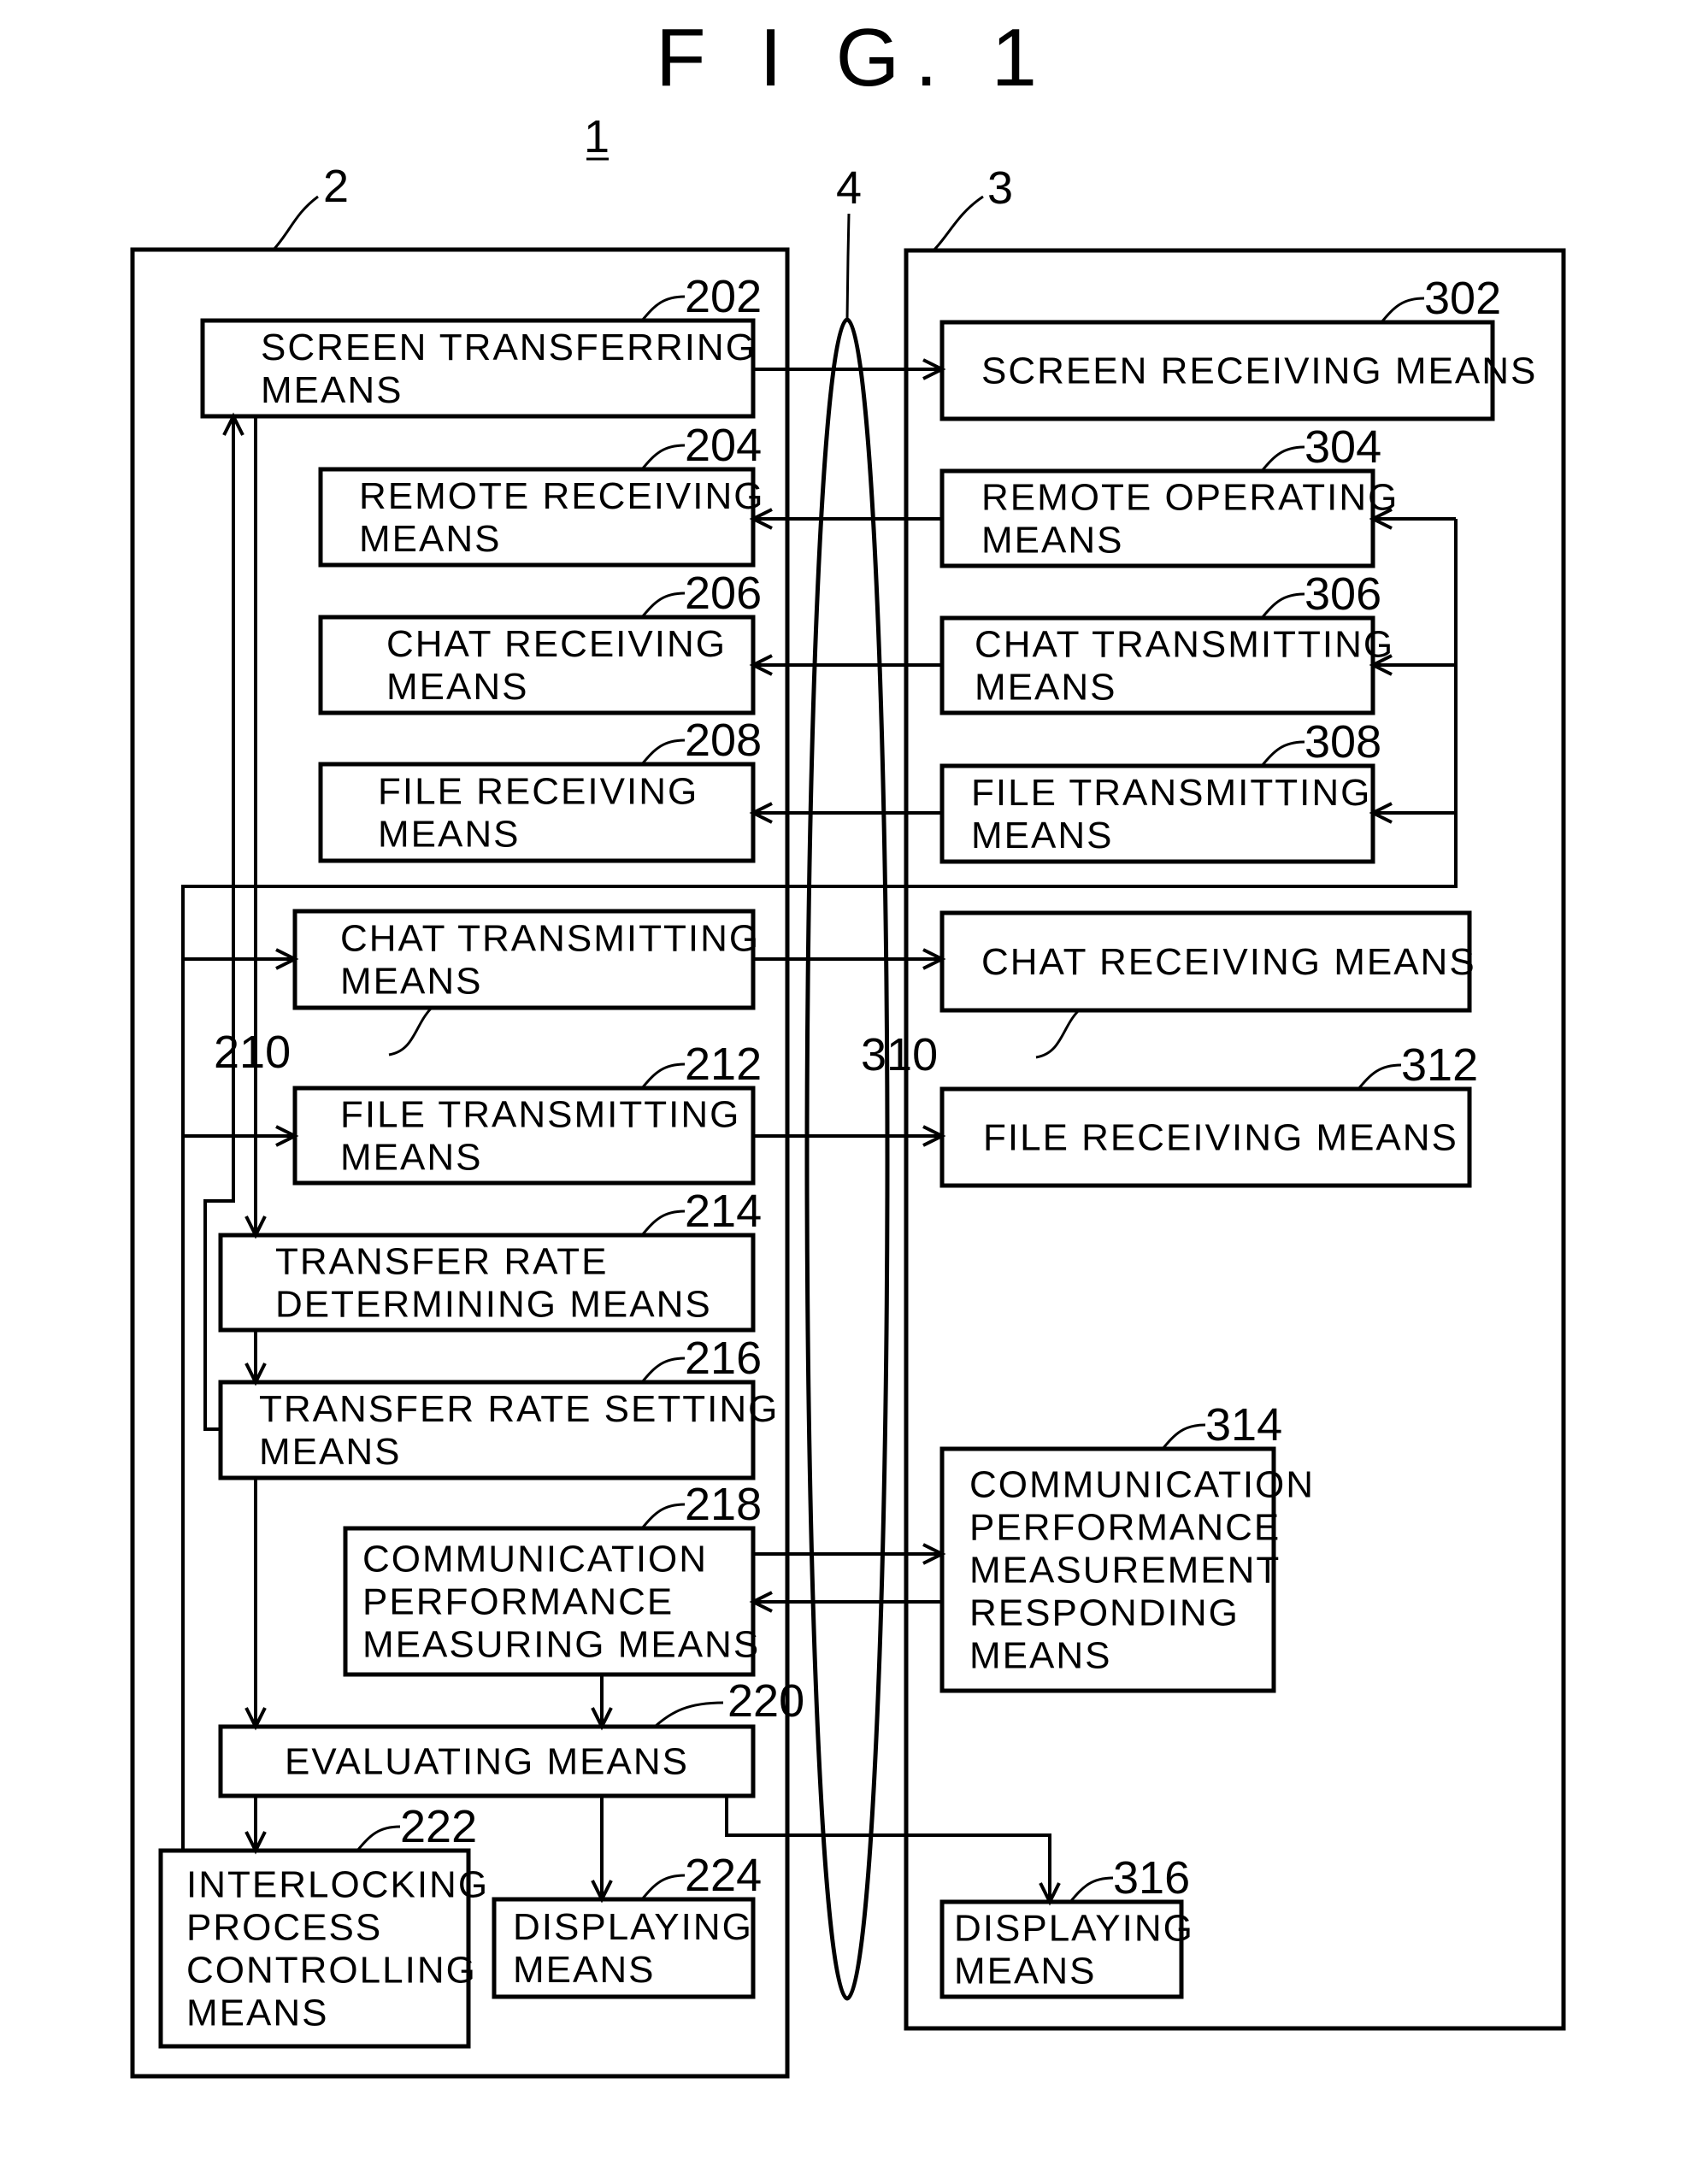 This screenshot has width=1708, height=2160. What do you see at coordinates (854, 57) in the screenshot?
I see `figure-title: F I G. 1` at bounding box center [854, 57].